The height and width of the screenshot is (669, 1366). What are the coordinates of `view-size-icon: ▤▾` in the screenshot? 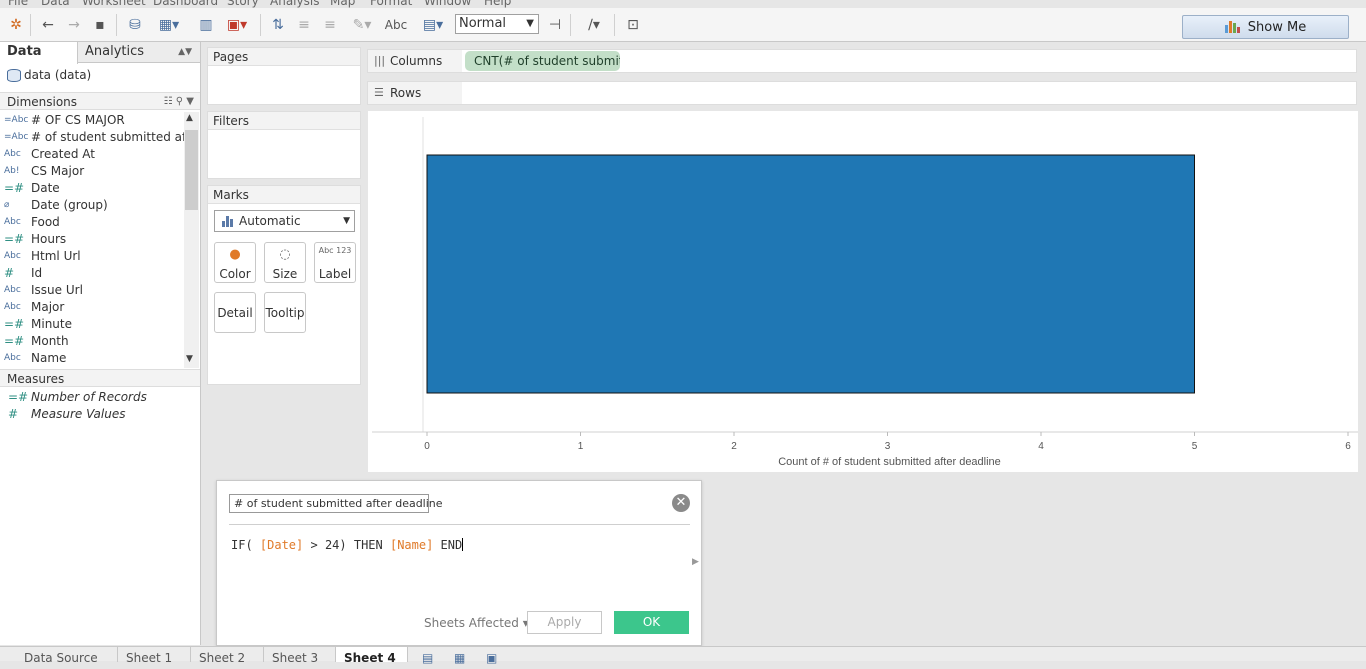 It's located at (433, 25).